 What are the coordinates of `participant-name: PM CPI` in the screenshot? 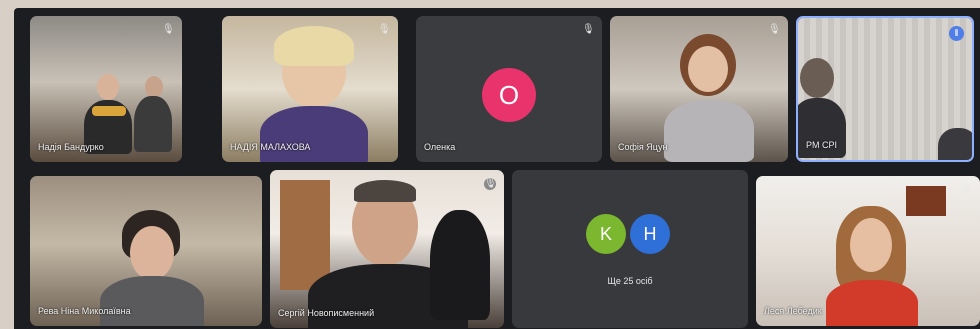 It's located at (822, 145).